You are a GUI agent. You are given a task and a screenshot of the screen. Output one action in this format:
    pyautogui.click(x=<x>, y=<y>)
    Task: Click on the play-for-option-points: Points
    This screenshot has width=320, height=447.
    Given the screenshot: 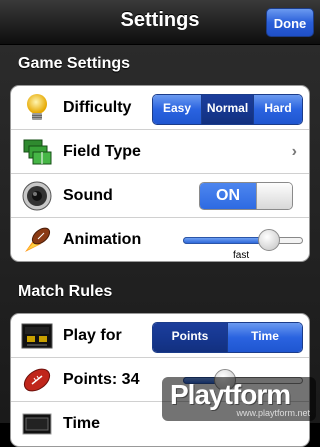 What is the action you would take?
    pyautogui.click(x=190, y=337)
    